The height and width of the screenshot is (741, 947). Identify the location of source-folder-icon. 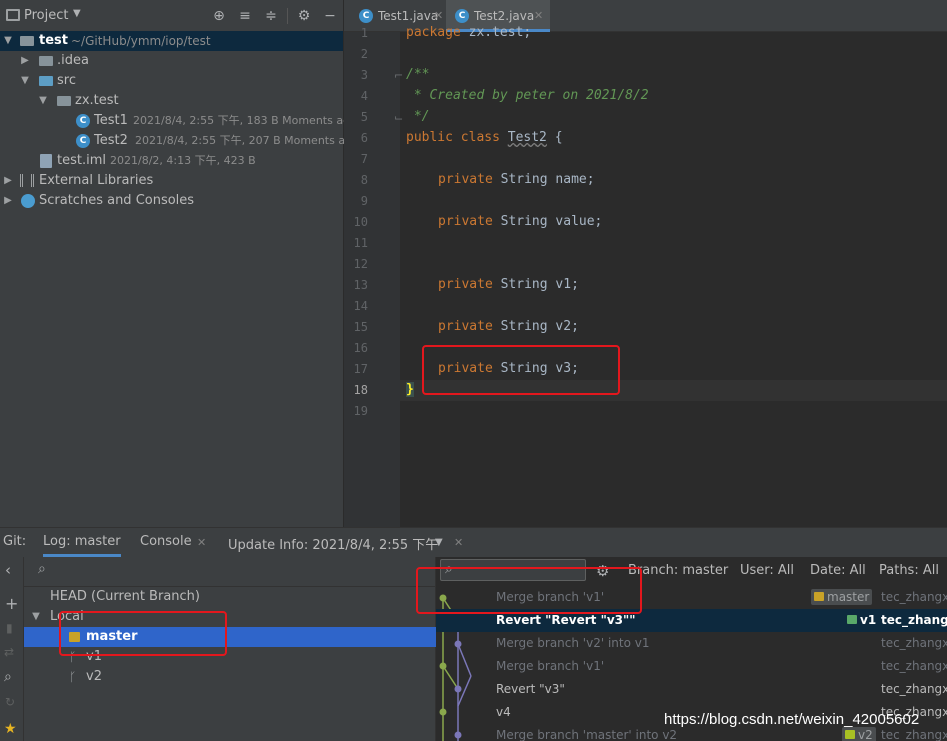
(46, 81).